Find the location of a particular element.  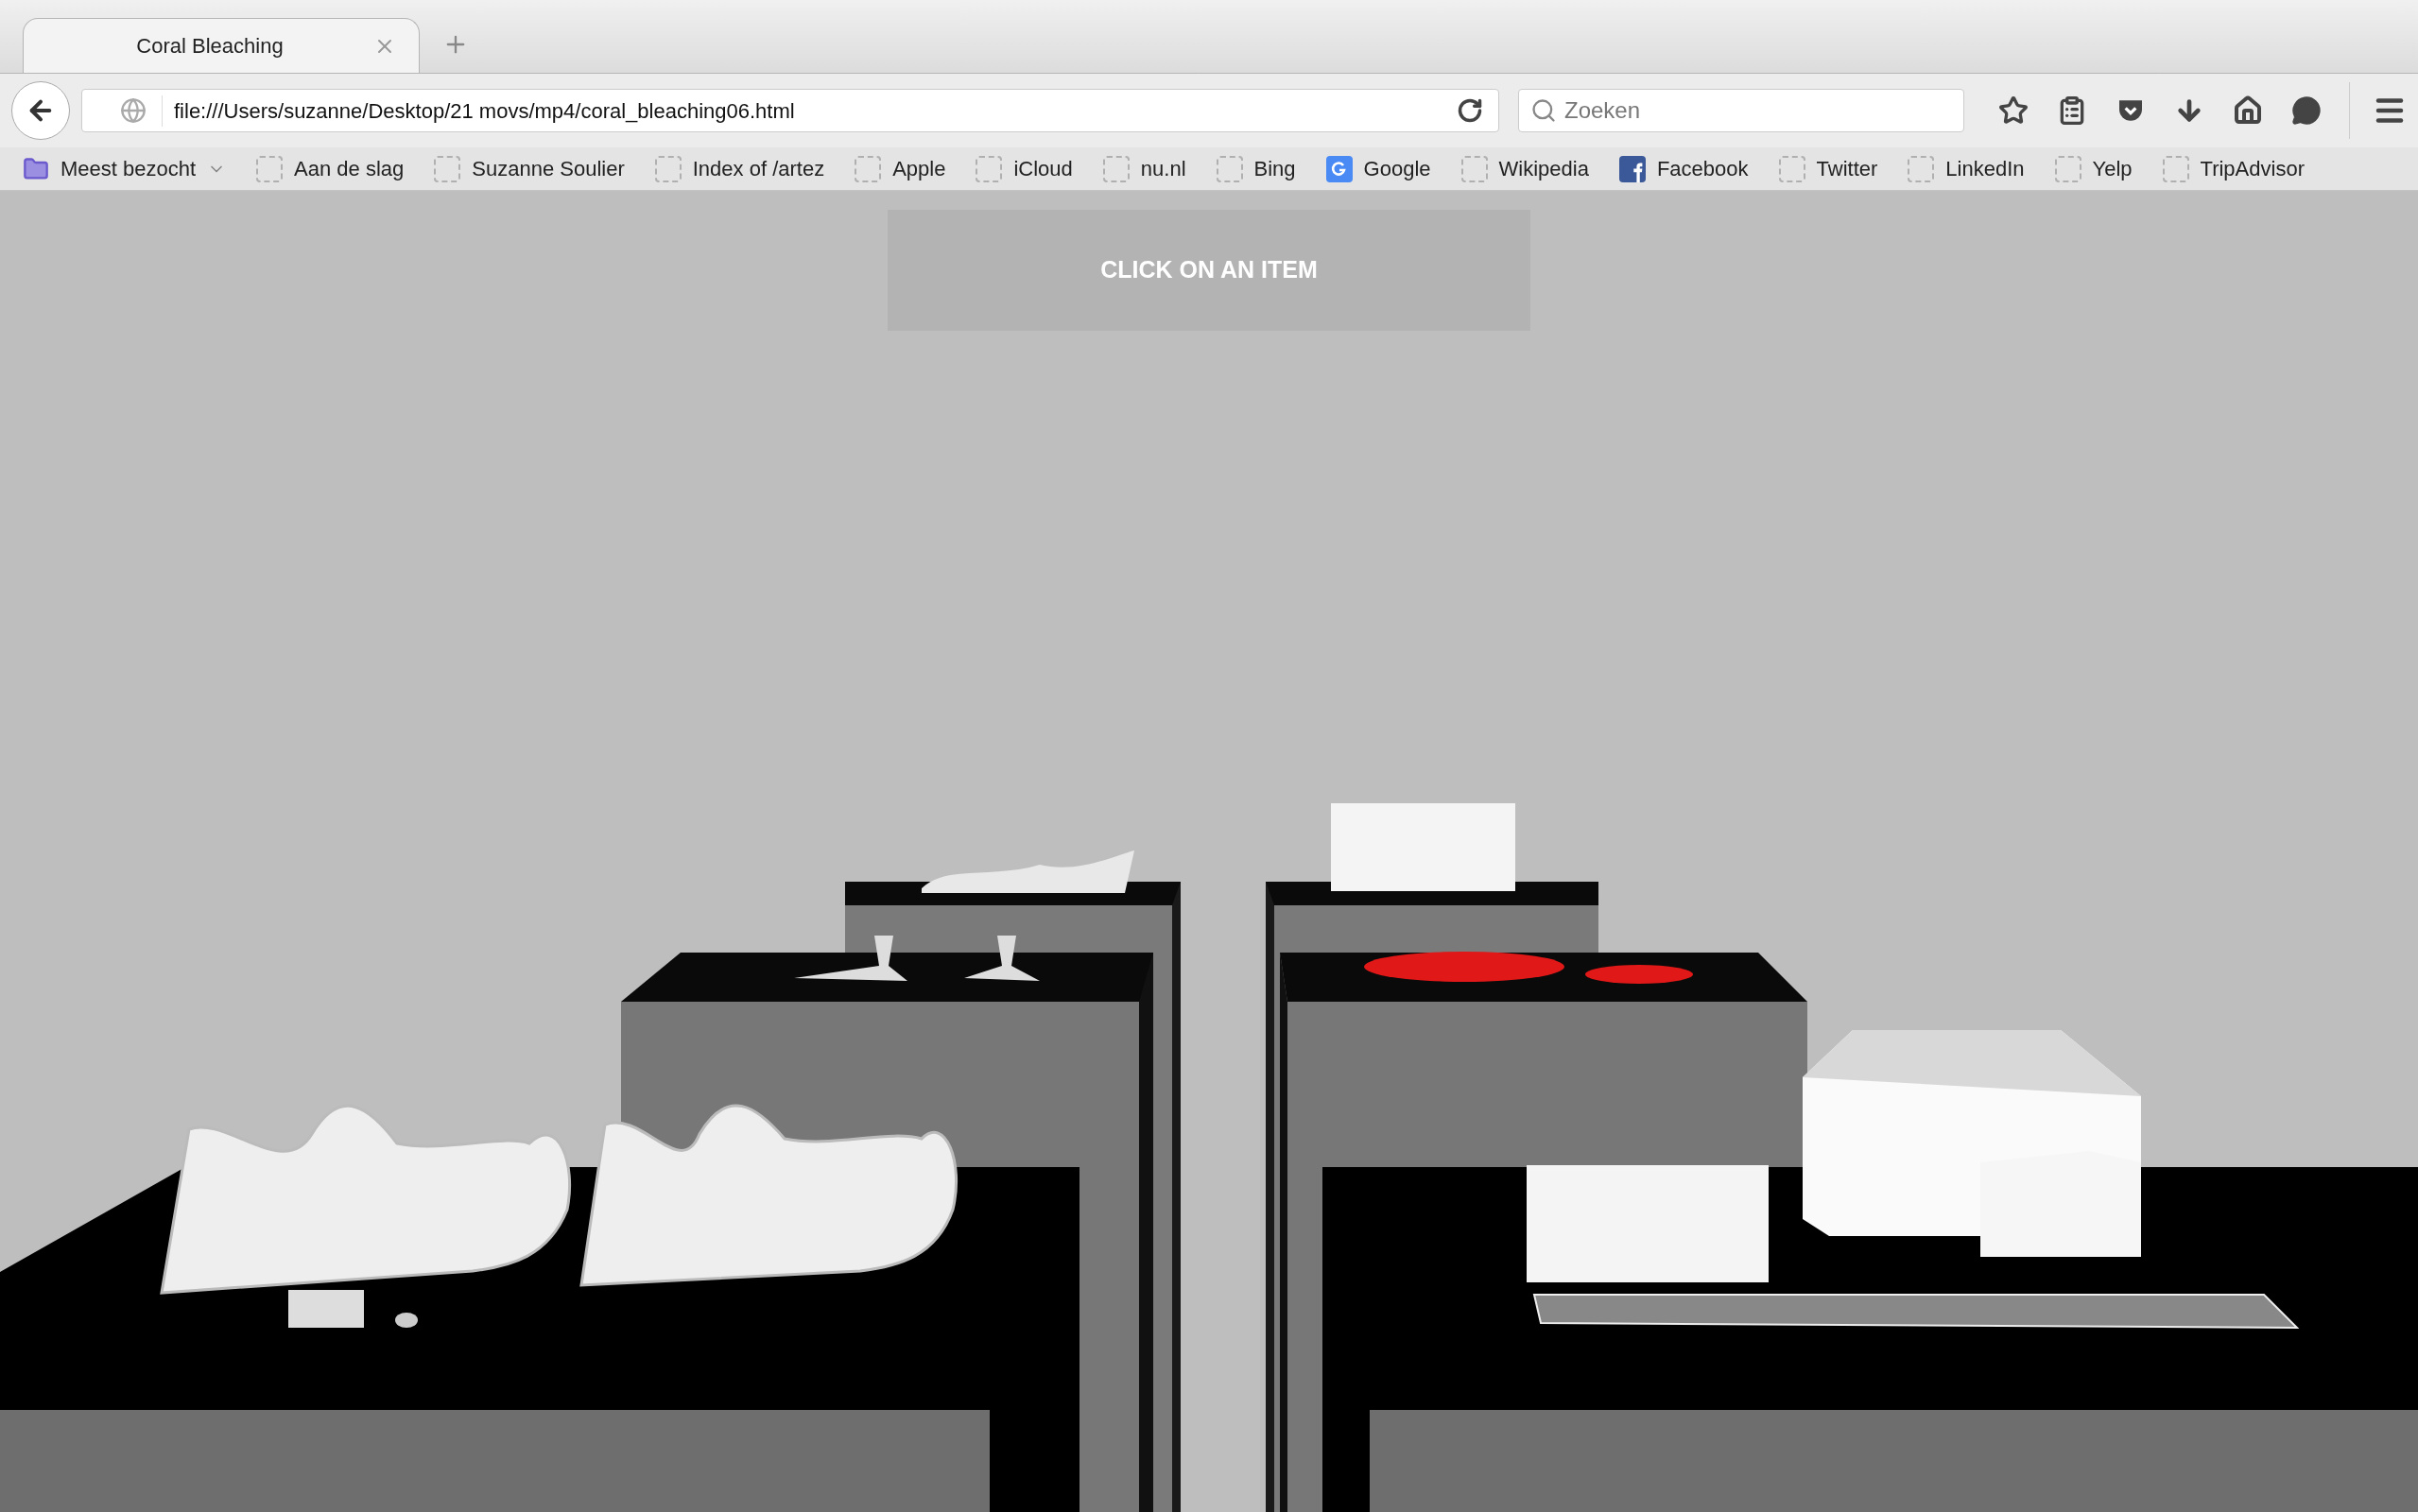

bookmark-label: TripAdvisor is located at coordinates (2252, 169).